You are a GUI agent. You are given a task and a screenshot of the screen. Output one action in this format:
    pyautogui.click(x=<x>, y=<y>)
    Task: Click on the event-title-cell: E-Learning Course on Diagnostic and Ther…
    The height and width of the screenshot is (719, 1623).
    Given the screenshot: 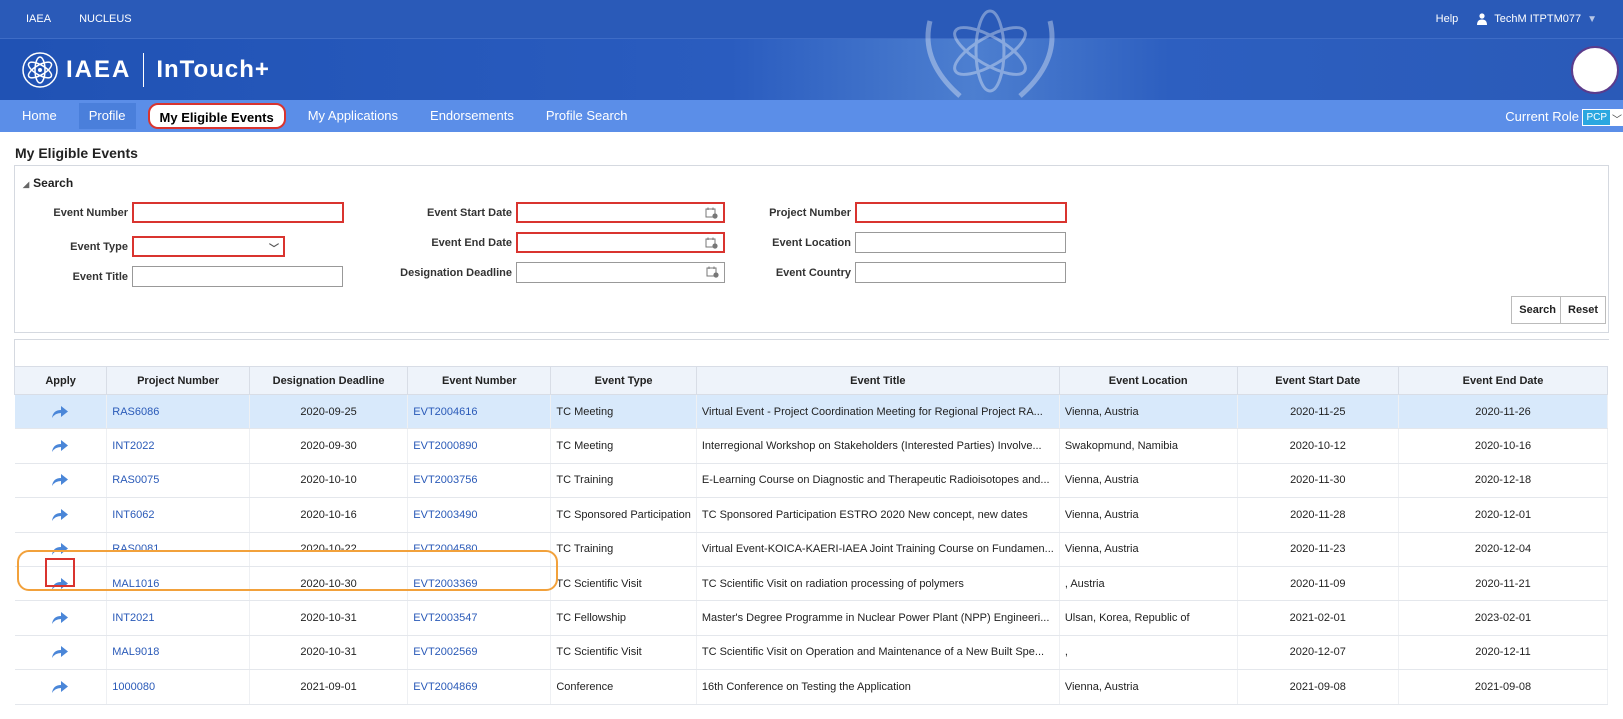 What is the action you would take?
    pyautogui.click(x=878, y=481)
    